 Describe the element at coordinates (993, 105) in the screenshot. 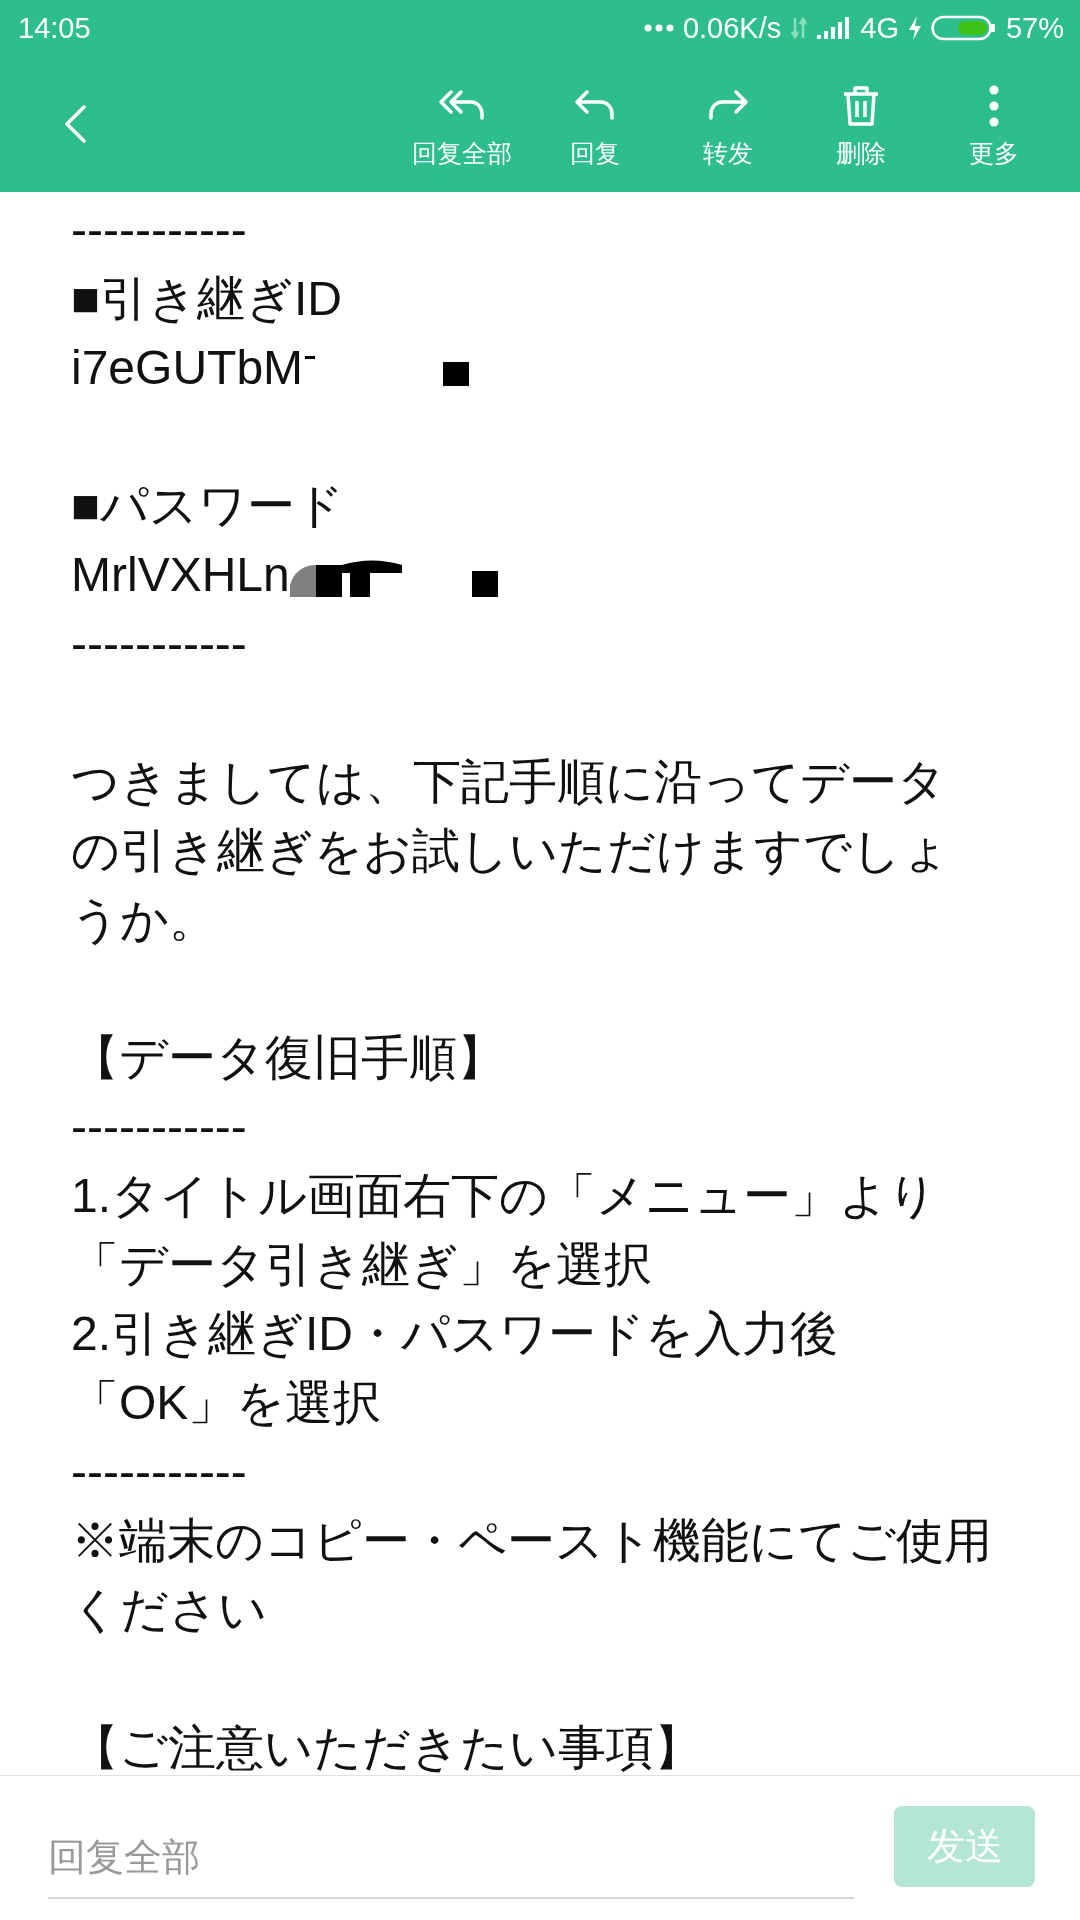

I see `more-icon` at that location.